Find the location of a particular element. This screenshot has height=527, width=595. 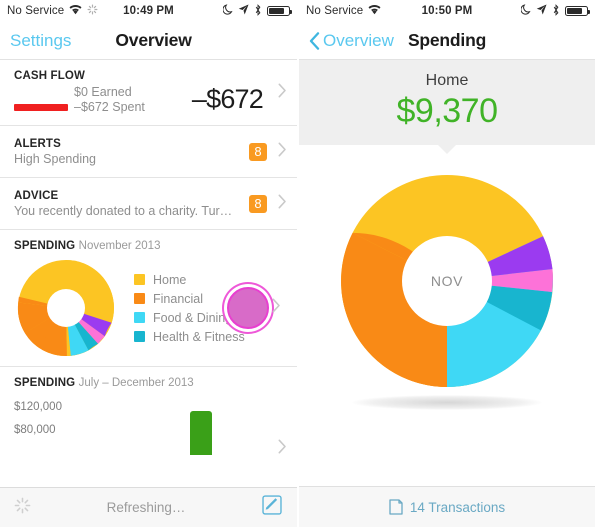

legend-item: Health & Fitness is located at coordinates (189, 336).